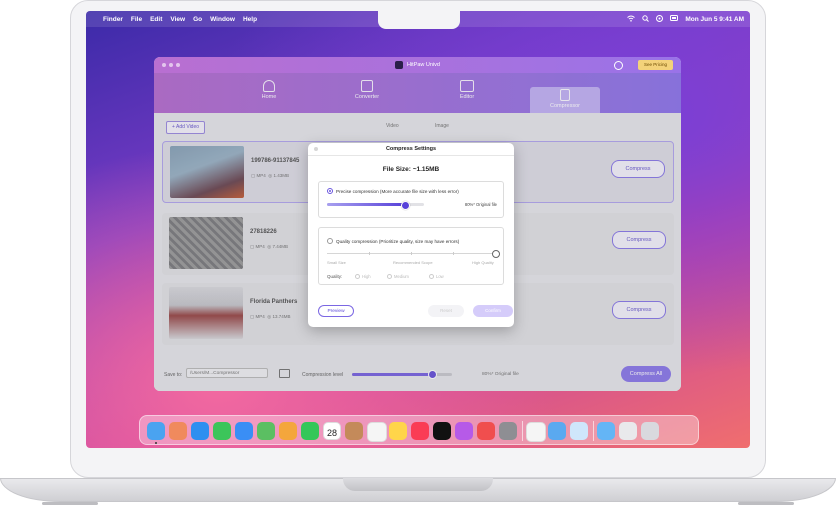 This screenshot has height=506, width=836. I want to click on dialog-title: Compress Settings, so click(411, 149).